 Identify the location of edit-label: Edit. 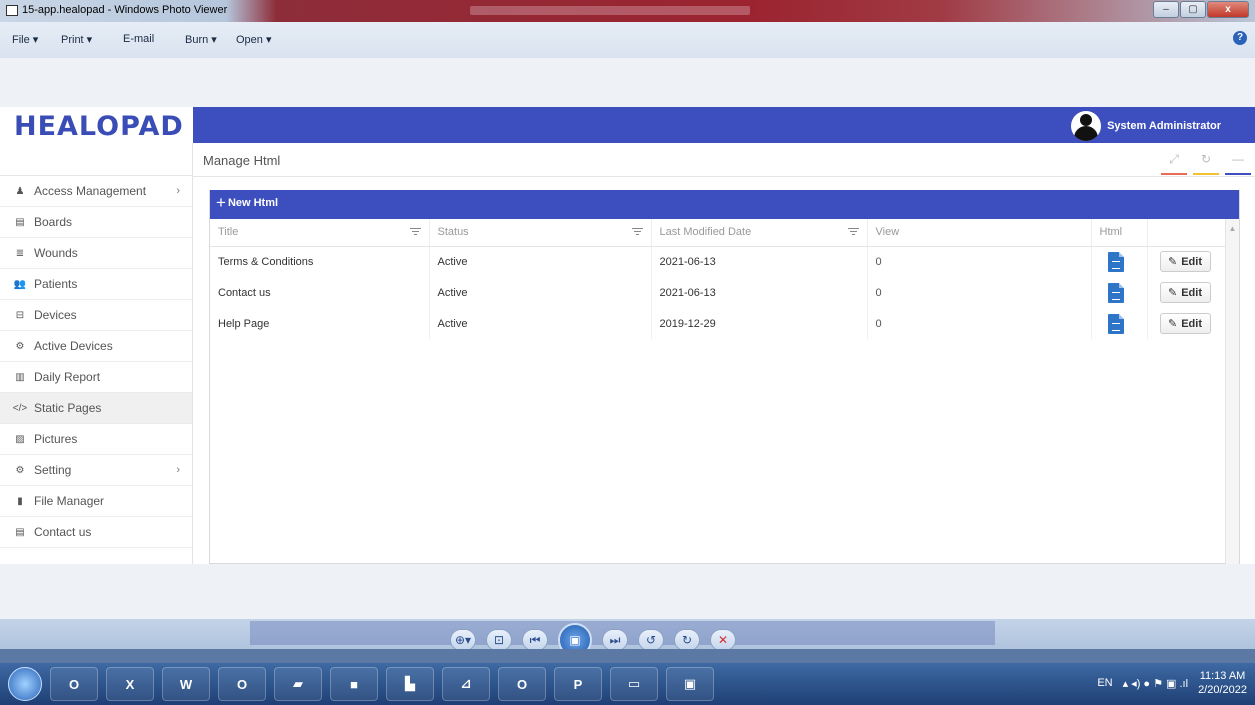
(1191, 323).